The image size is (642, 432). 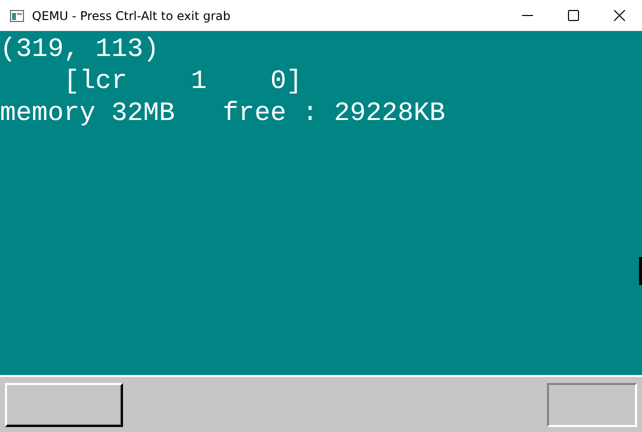 I want to click on console-text: memory 32MB free : 29228KB, so click(x=223, y=113).